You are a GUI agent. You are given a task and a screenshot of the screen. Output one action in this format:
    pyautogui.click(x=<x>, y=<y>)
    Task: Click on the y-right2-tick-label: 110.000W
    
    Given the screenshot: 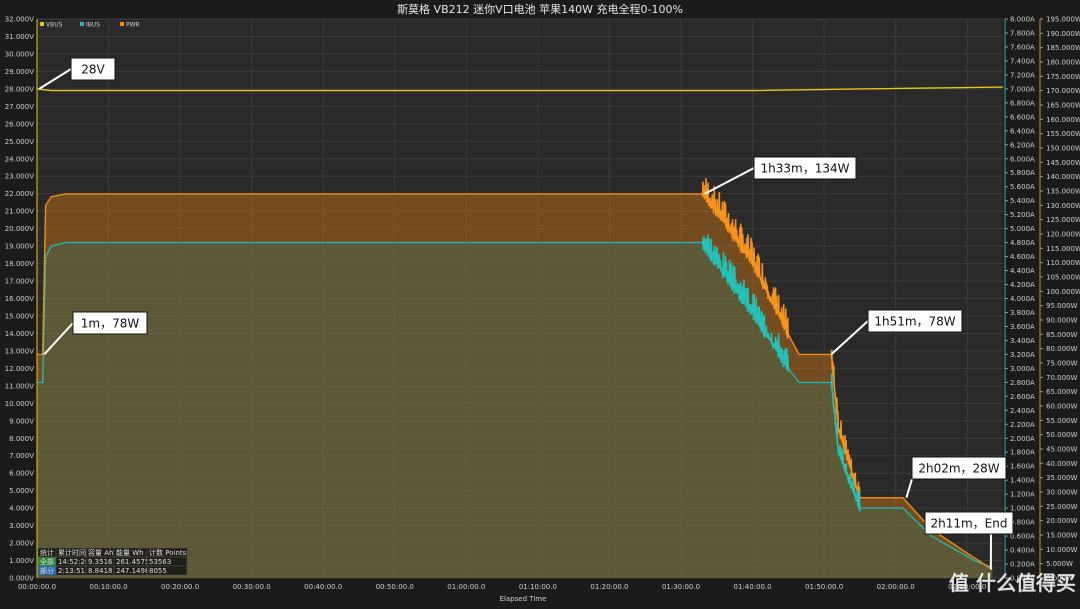 What is the action you would take?
    pyautogui.click(x=1063, y=263)
    